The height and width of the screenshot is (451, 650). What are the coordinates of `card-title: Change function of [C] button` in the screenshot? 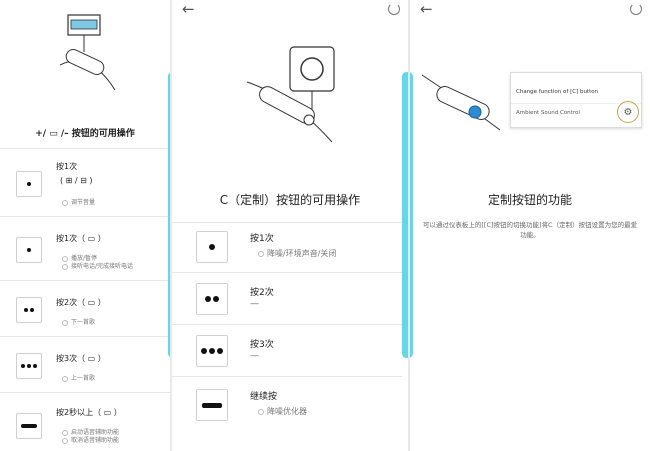 It's located at (557, 92).